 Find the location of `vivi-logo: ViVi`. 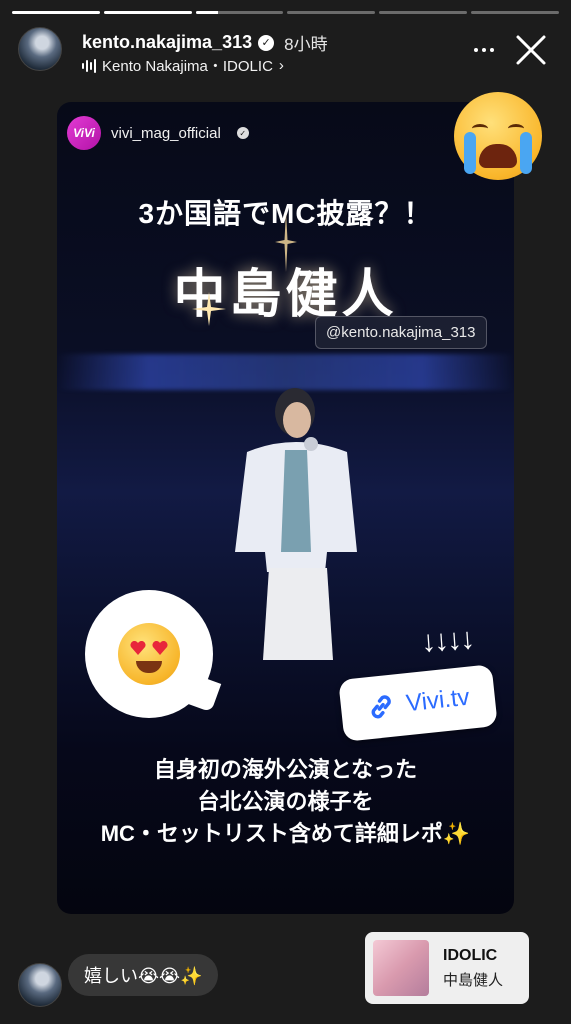

vivi-logo: ViVi is located at coordinates (84, 133).